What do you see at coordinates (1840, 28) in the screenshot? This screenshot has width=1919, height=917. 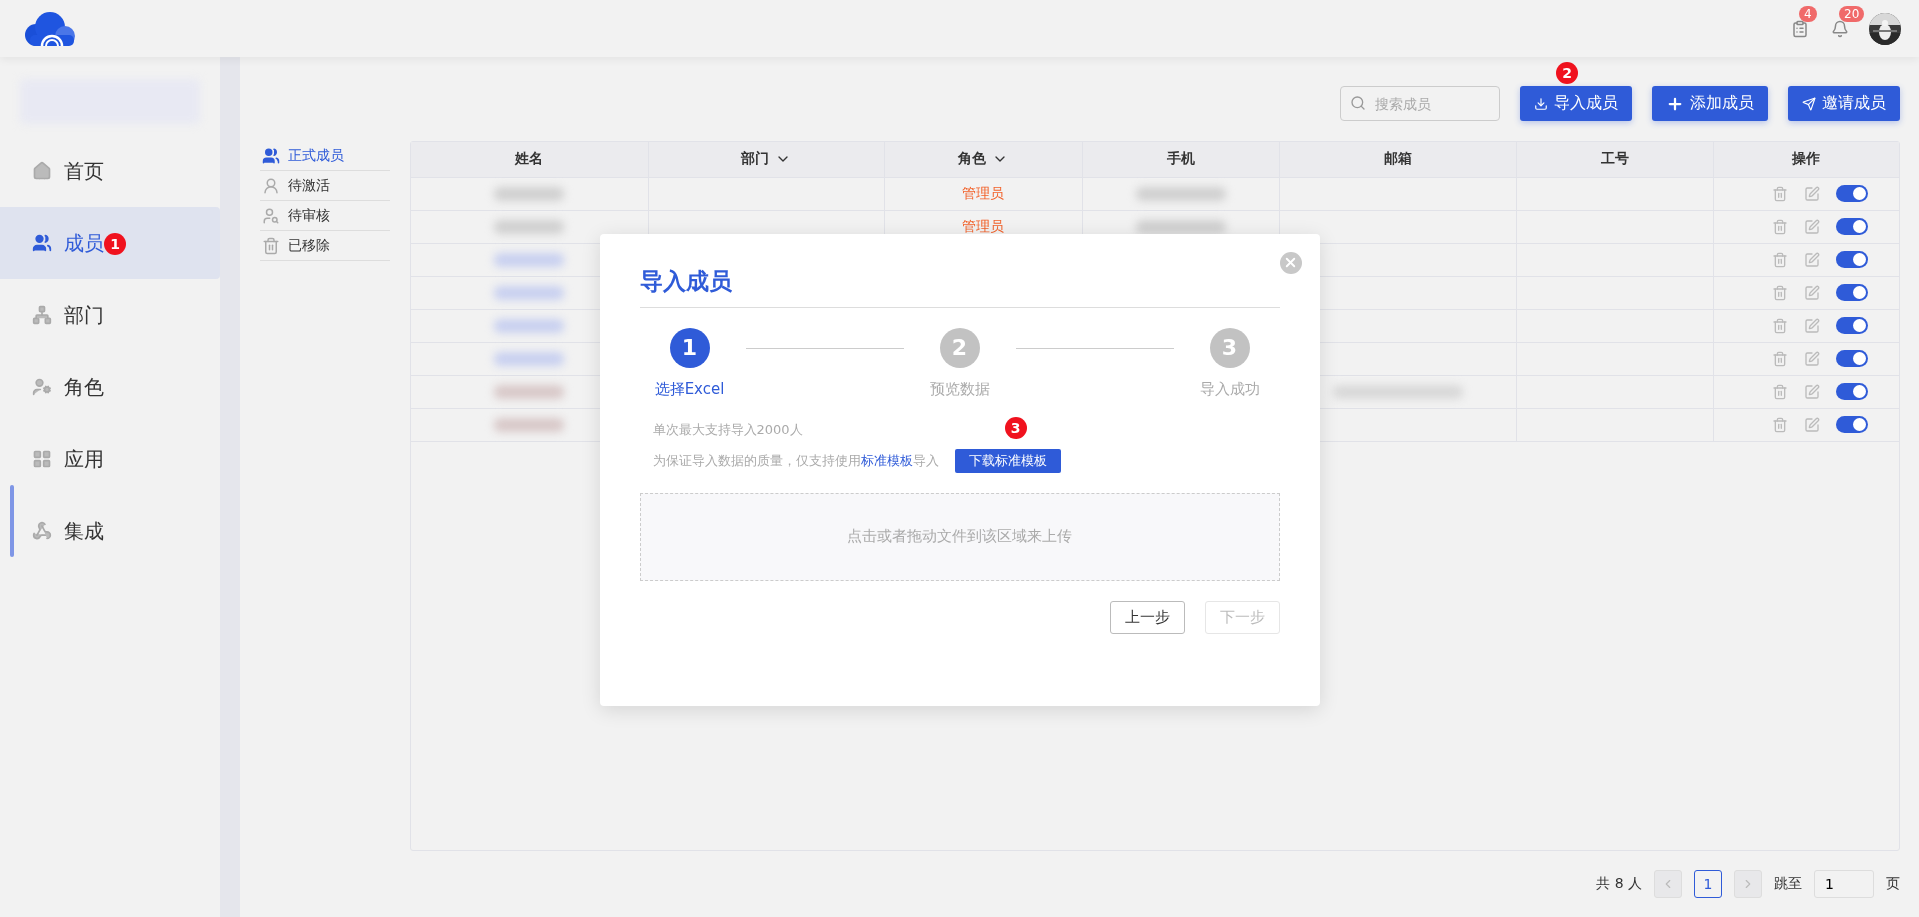 I see `bell-icon` at bounding box center [1840, 28].